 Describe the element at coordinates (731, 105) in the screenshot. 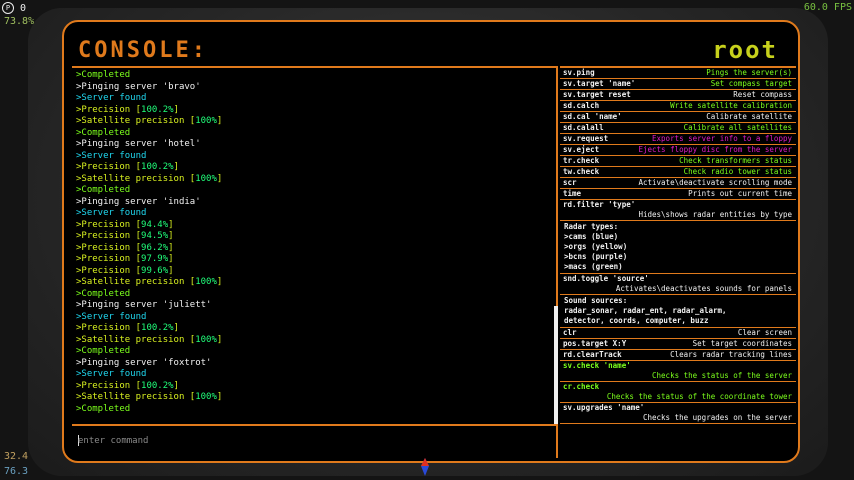

I see `help-description: Write satellite calibration` at that location.